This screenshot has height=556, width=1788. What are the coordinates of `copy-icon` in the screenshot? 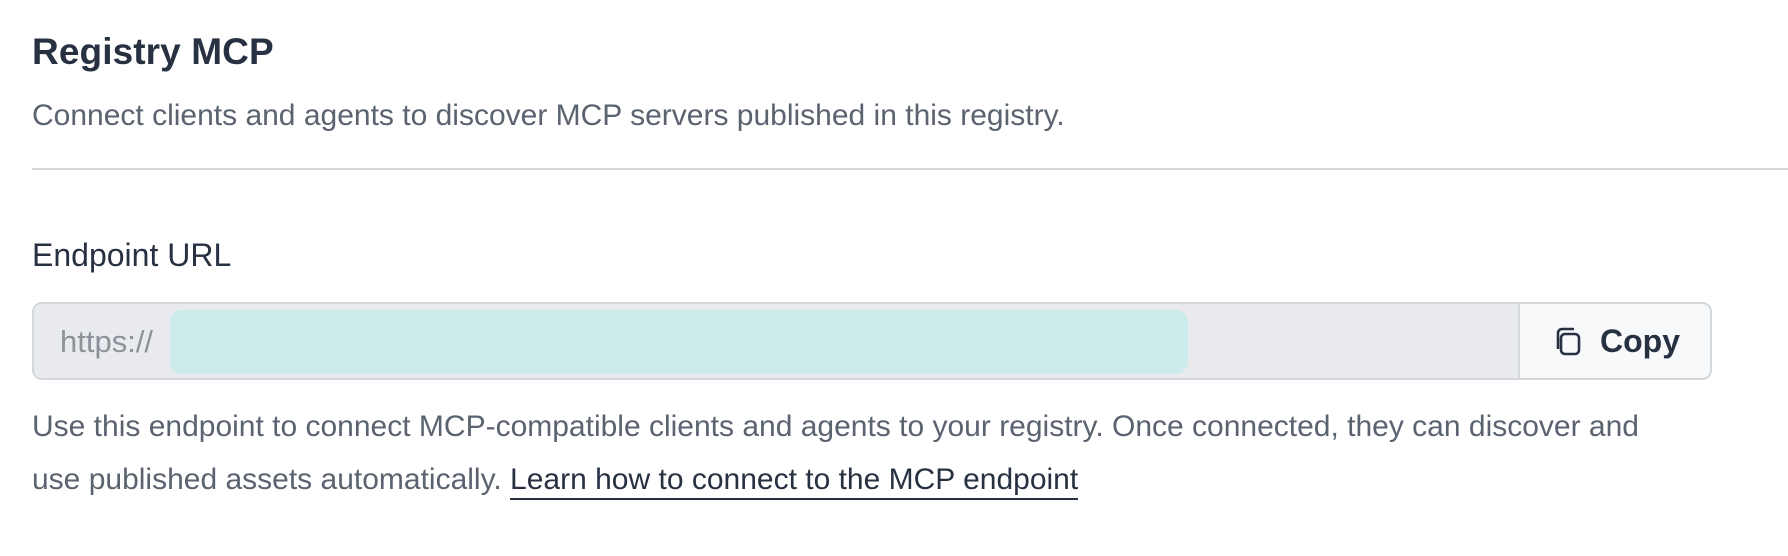 It's located at (1567, 341).